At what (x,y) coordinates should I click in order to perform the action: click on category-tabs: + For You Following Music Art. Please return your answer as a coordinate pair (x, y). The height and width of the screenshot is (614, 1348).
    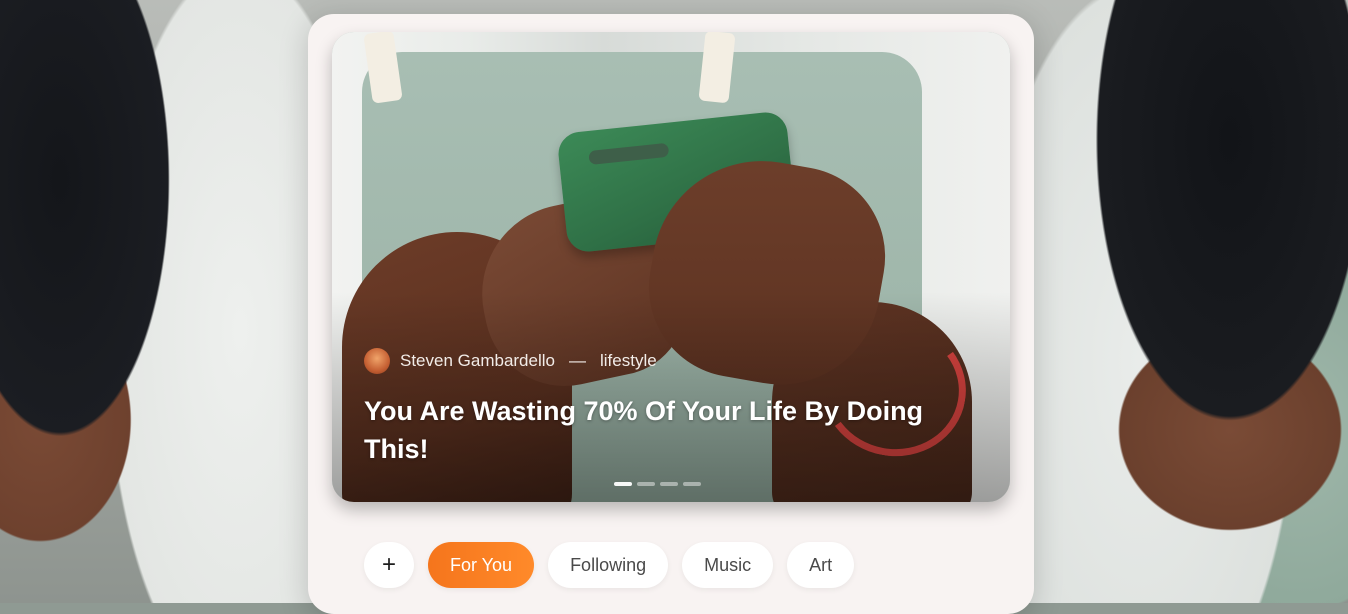
    Looking at the image, I should click on (609, 565).